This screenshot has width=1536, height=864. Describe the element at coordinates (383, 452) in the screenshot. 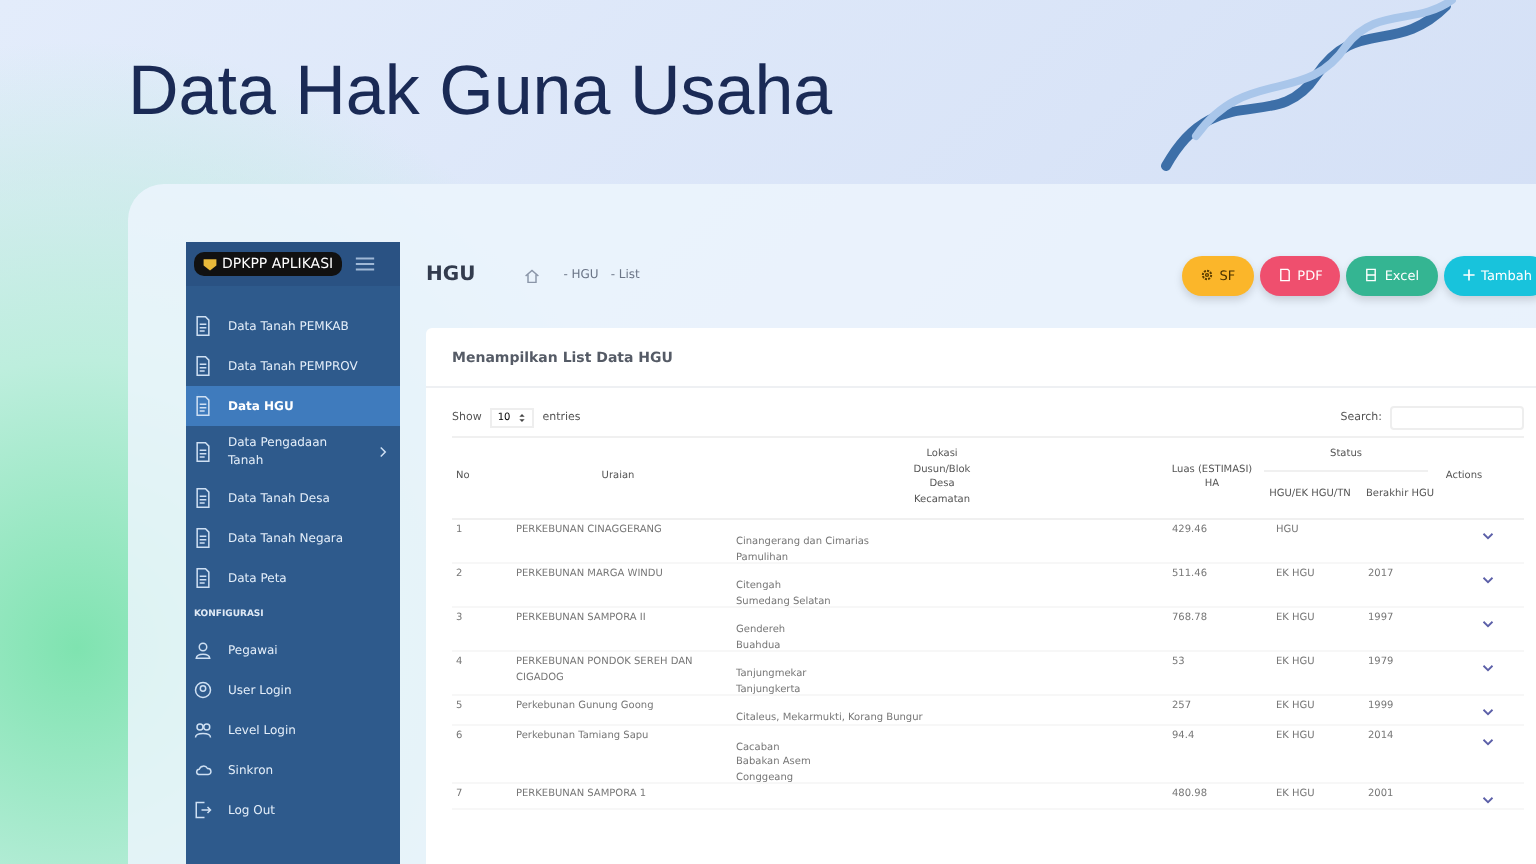

I see `chevron-right-icon` at that location.